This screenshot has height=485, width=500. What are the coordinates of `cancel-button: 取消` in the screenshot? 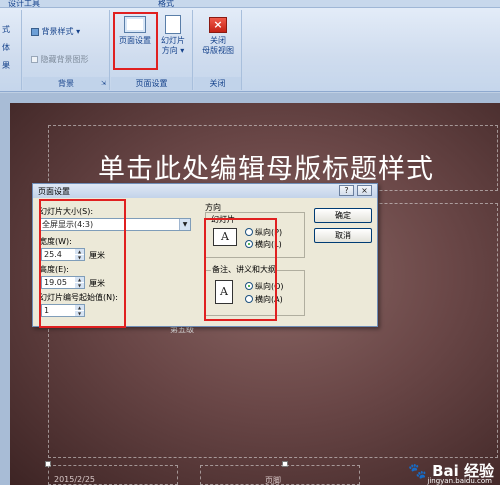 It's located at (343, 235).